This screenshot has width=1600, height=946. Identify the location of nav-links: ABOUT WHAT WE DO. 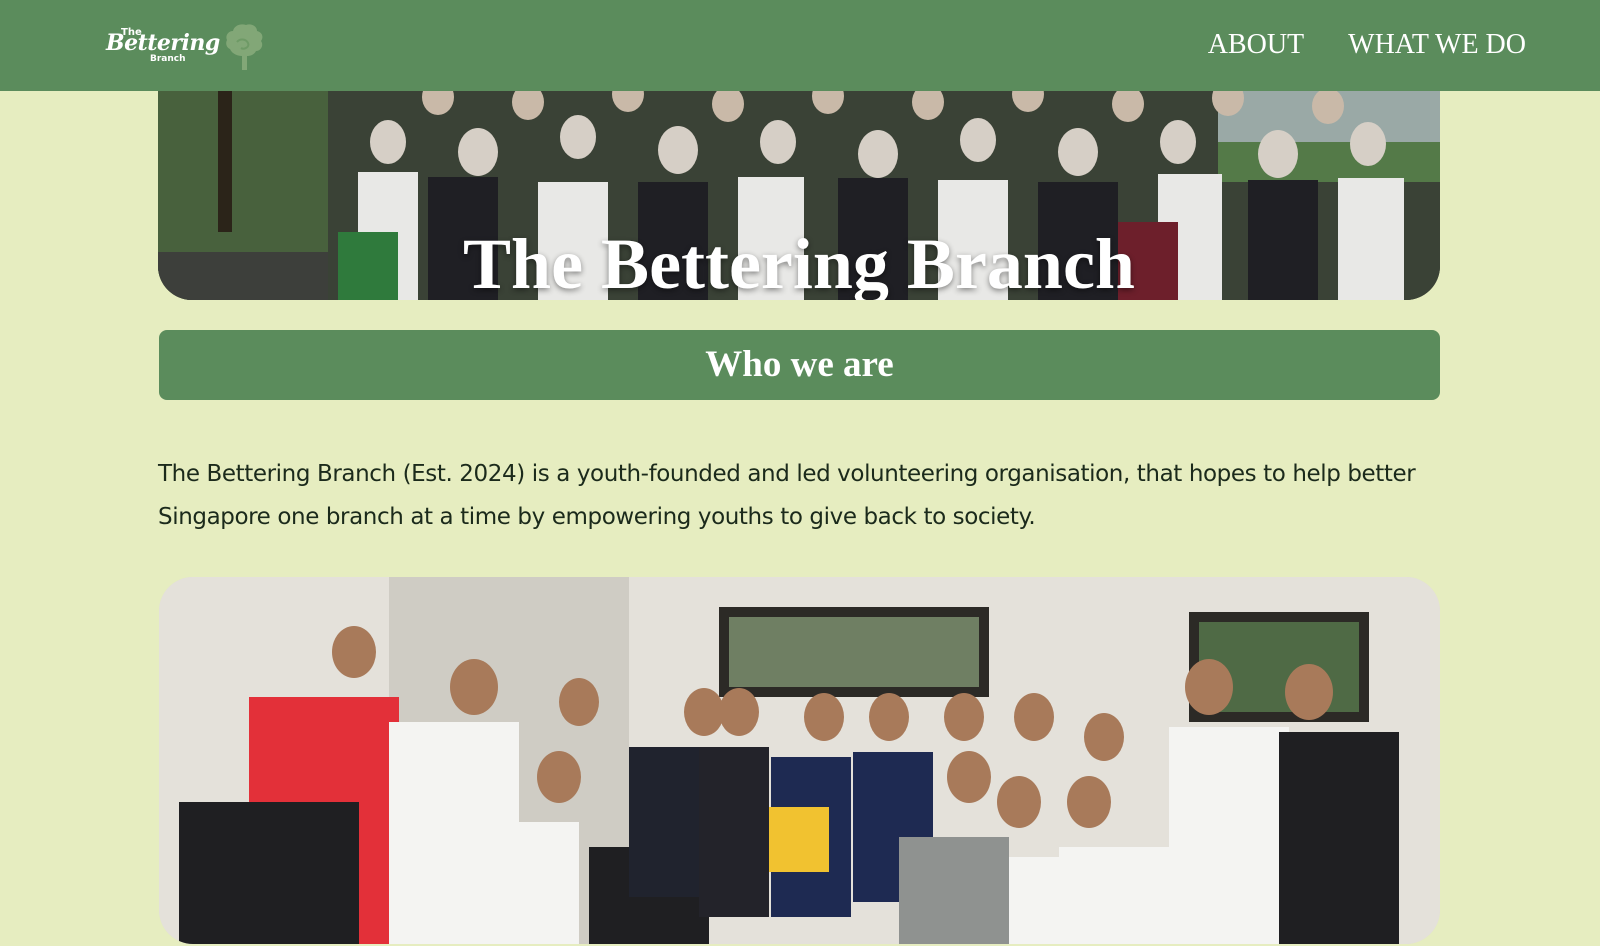
(1367, 45).